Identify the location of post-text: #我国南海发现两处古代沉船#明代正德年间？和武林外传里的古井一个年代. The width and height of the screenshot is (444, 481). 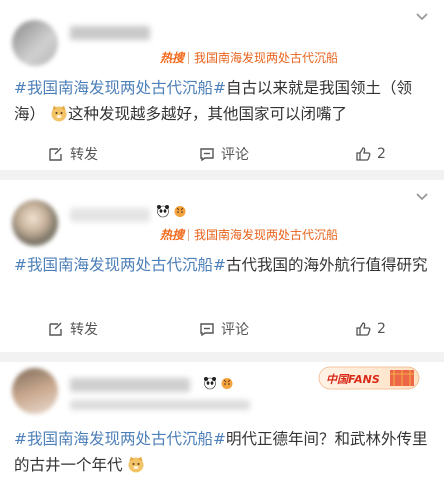
(221, 452).